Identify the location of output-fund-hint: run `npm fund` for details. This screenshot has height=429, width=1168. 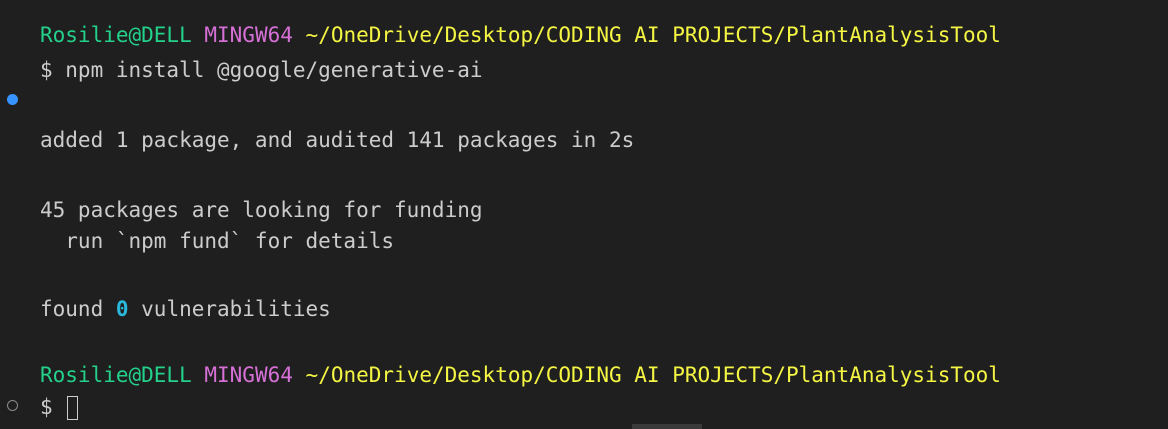
(217, 241).